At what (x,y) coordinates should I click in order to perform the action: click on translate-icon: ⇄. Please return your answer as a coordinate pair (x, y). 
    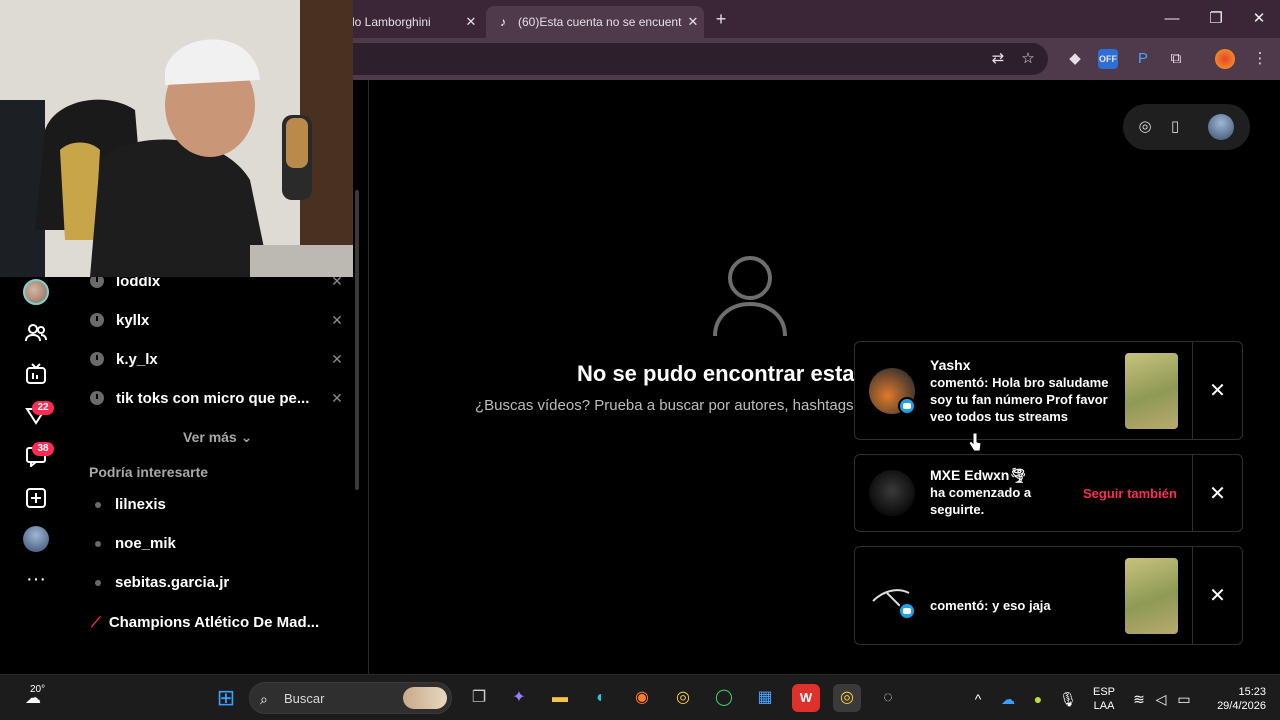
    Looking at the image, I should click on (998, 59).